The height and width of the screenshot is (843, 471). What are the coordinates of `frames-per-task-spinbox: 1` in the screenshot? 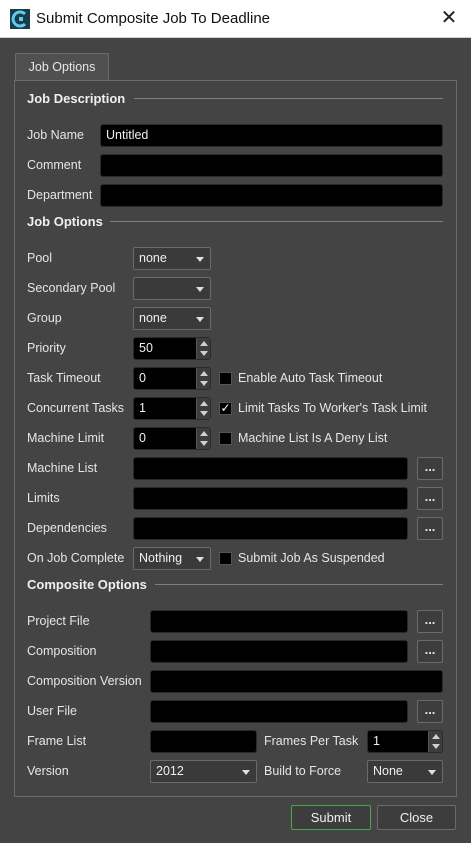 It's located at (405, 741).